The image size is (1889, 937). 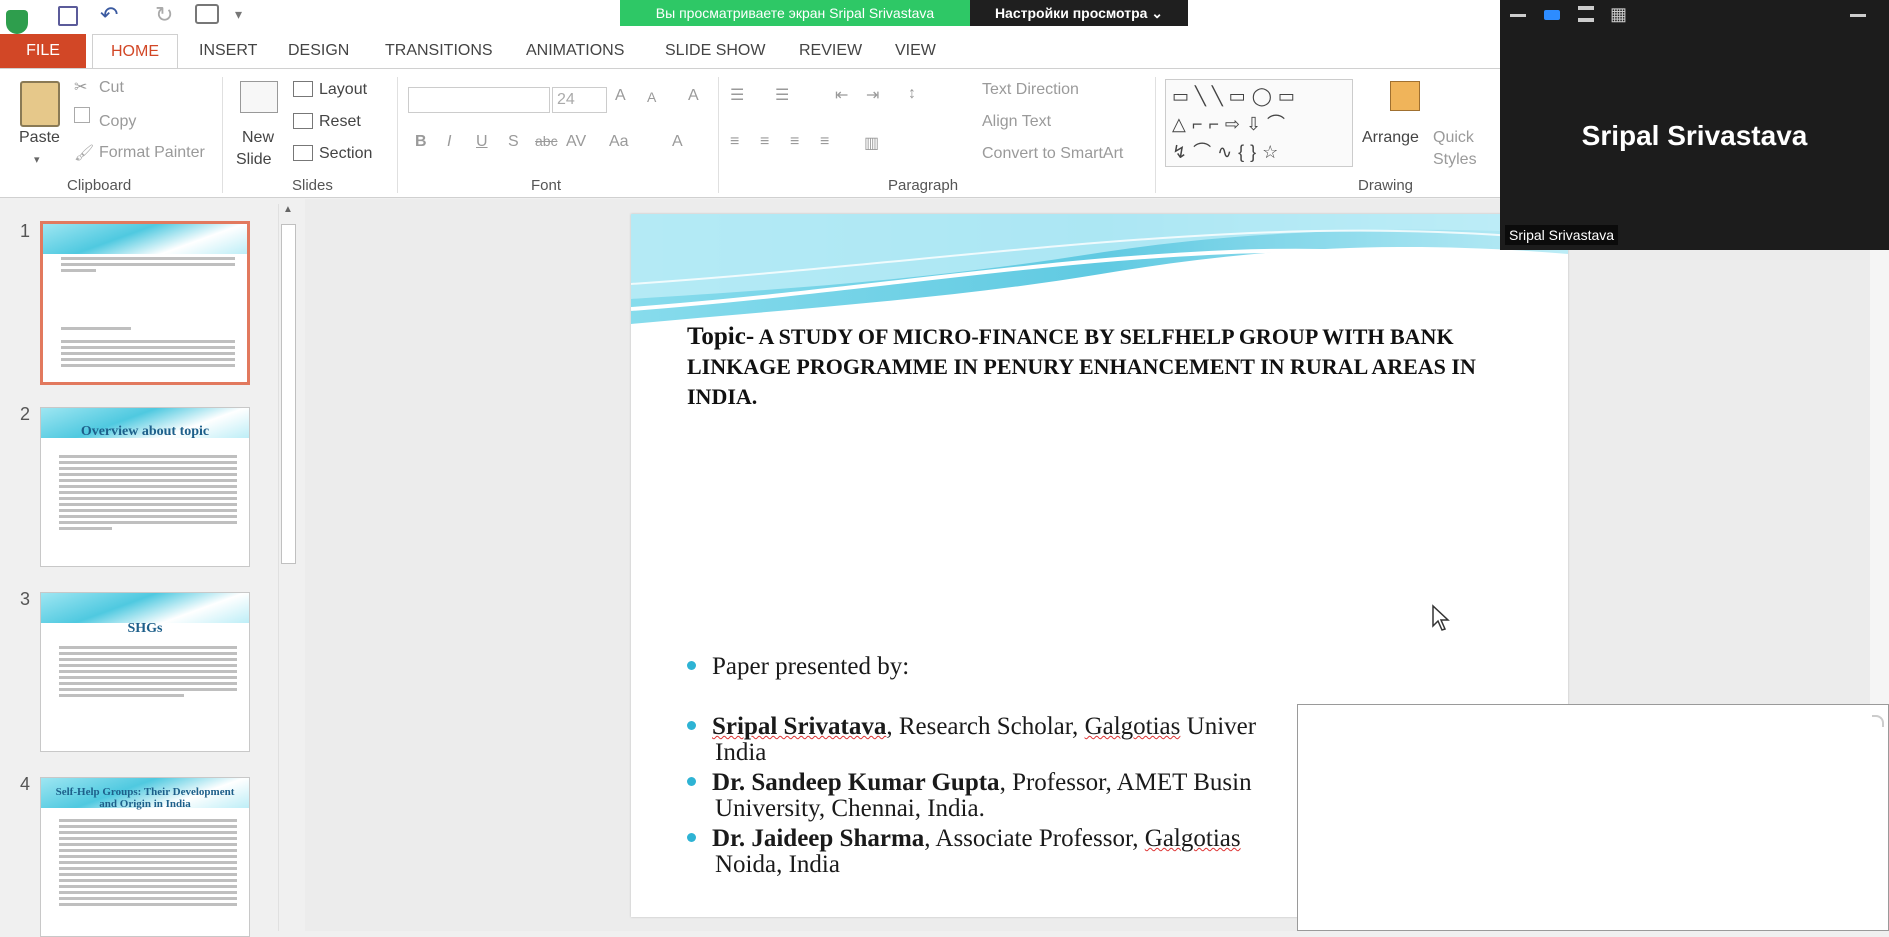 What do you see at coordinates (1259, 123) in the screenshot?
I see `shapes-gallery: ▭╲╲▭◯▭ △⌐⌐⇨⇩⌒ ↯⌒∿{}☆` at bounding box center [1259, 123].